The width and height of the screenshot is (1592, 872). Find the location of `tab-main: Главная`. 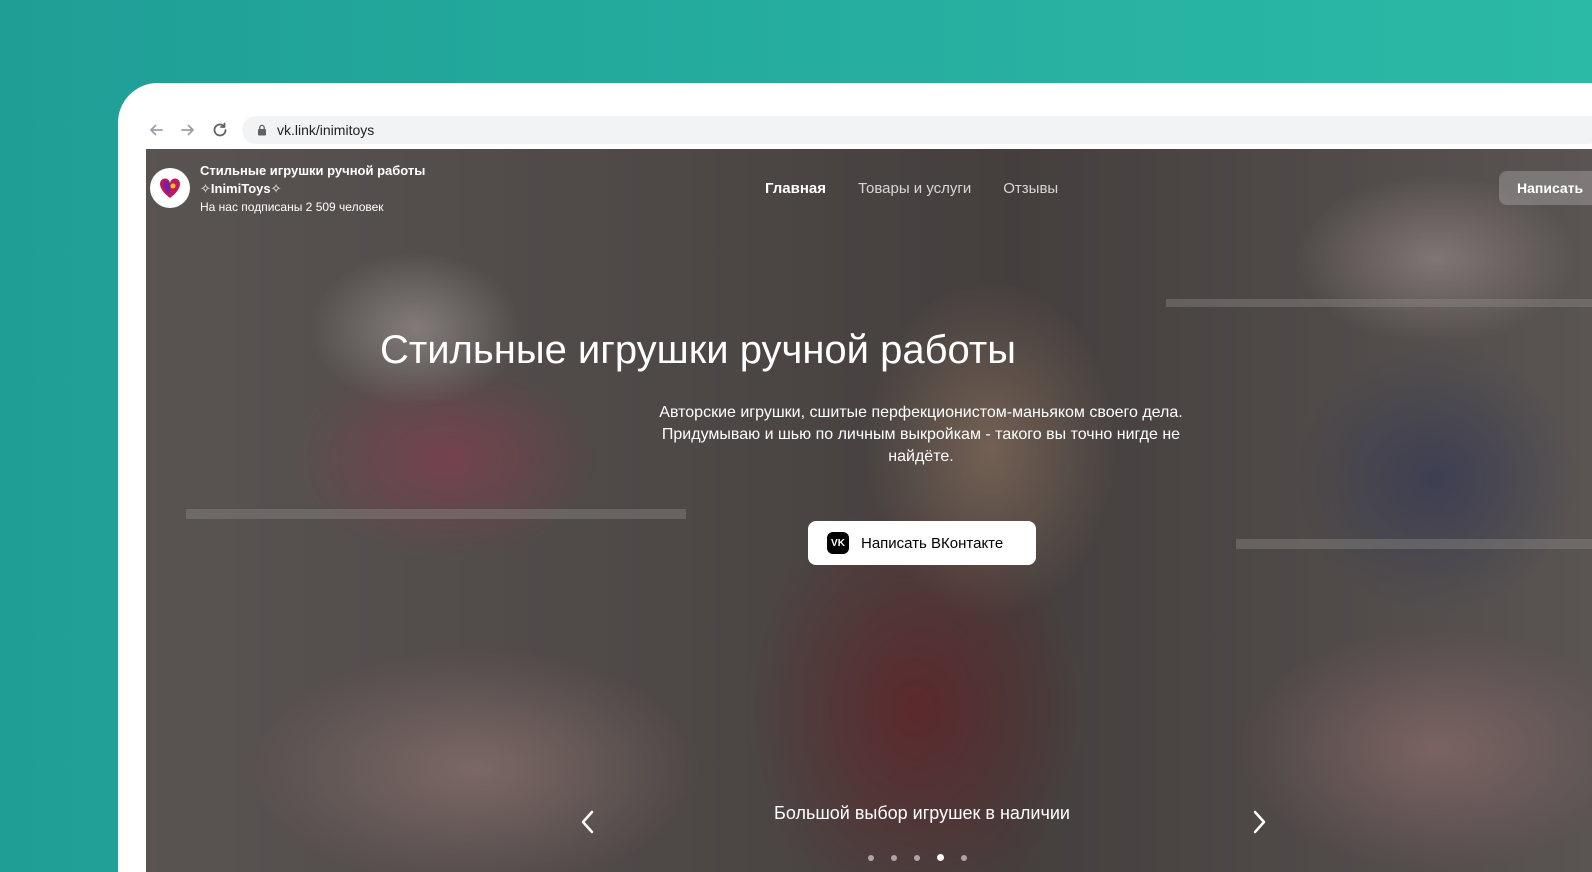

tab-main: Главная is located at coordinates (795, 189).